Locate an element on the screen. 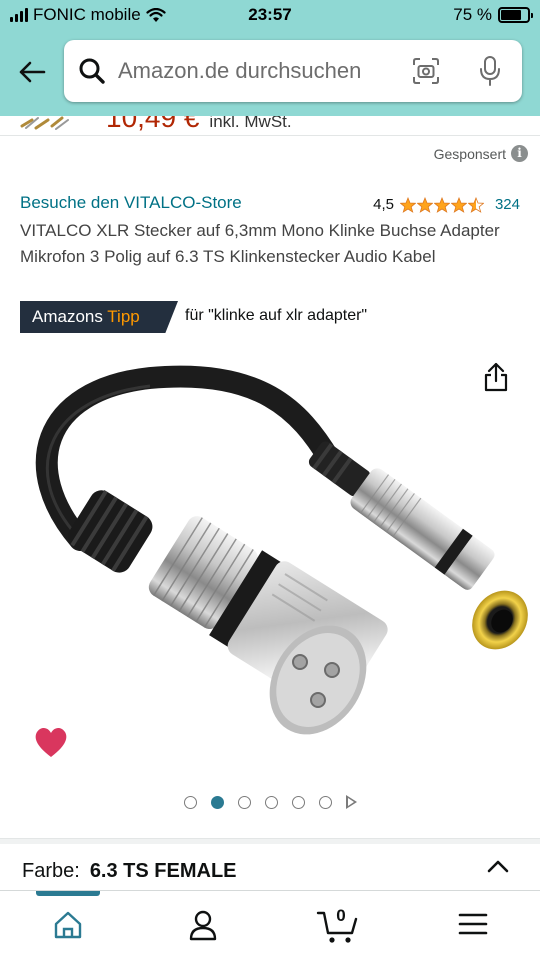  section-divider is located at coordinates (270, 841).